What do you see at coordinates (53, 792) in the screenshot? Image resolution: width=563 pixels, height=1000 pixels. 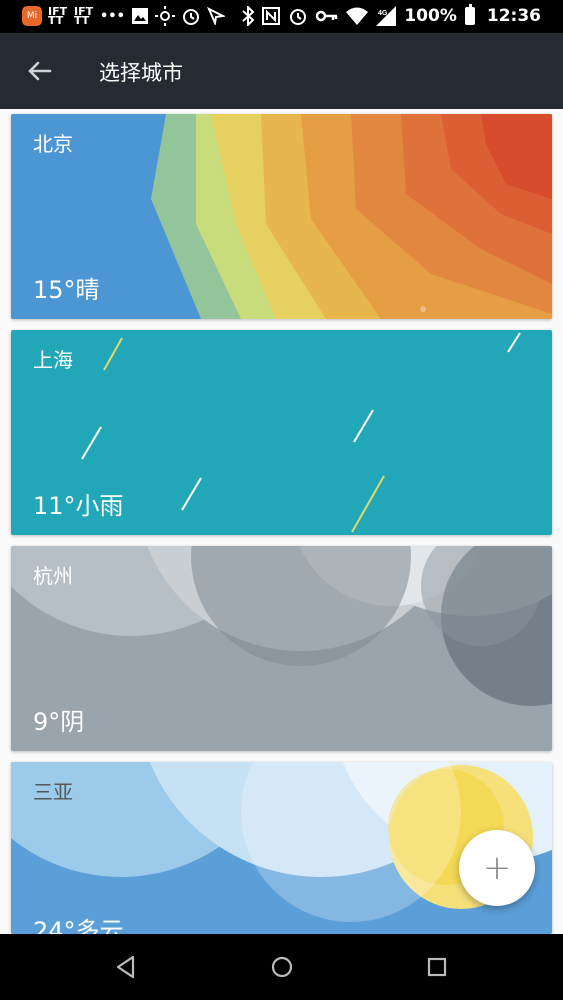 I see `city-name: 三亚` at bounding box center [53, 792].